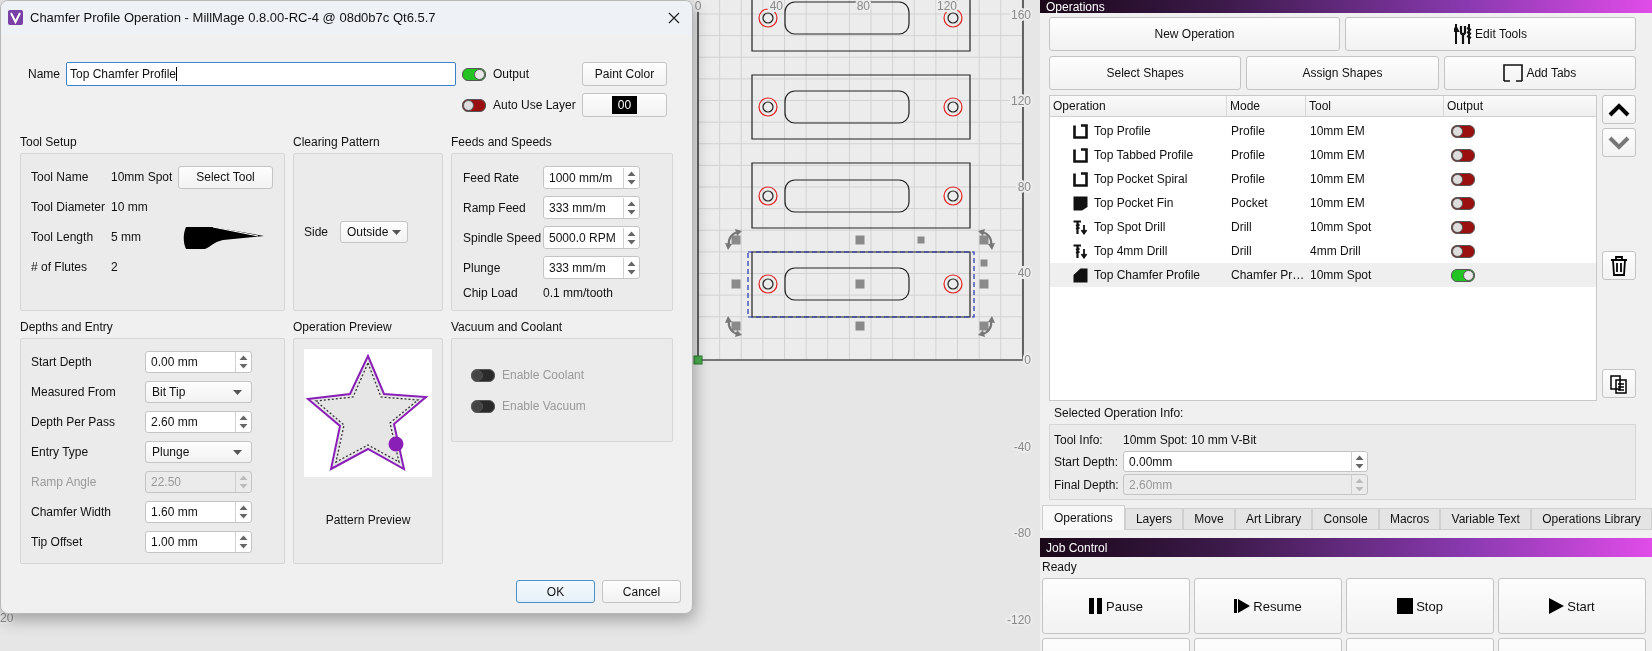 The width and height of the screenshot is (1652, 651). I want to click on tab: Layers, so click(1154, 519).